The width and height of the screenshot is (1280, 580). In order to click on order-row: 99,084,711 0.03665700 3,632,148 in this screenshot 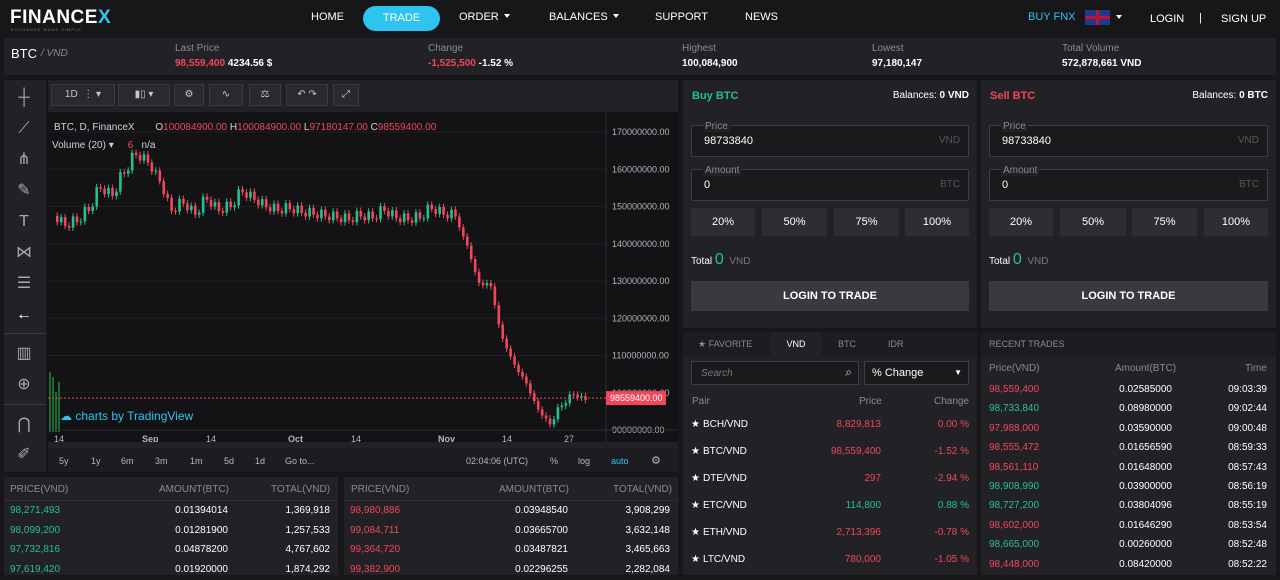, I will do `click(511, 531)`.